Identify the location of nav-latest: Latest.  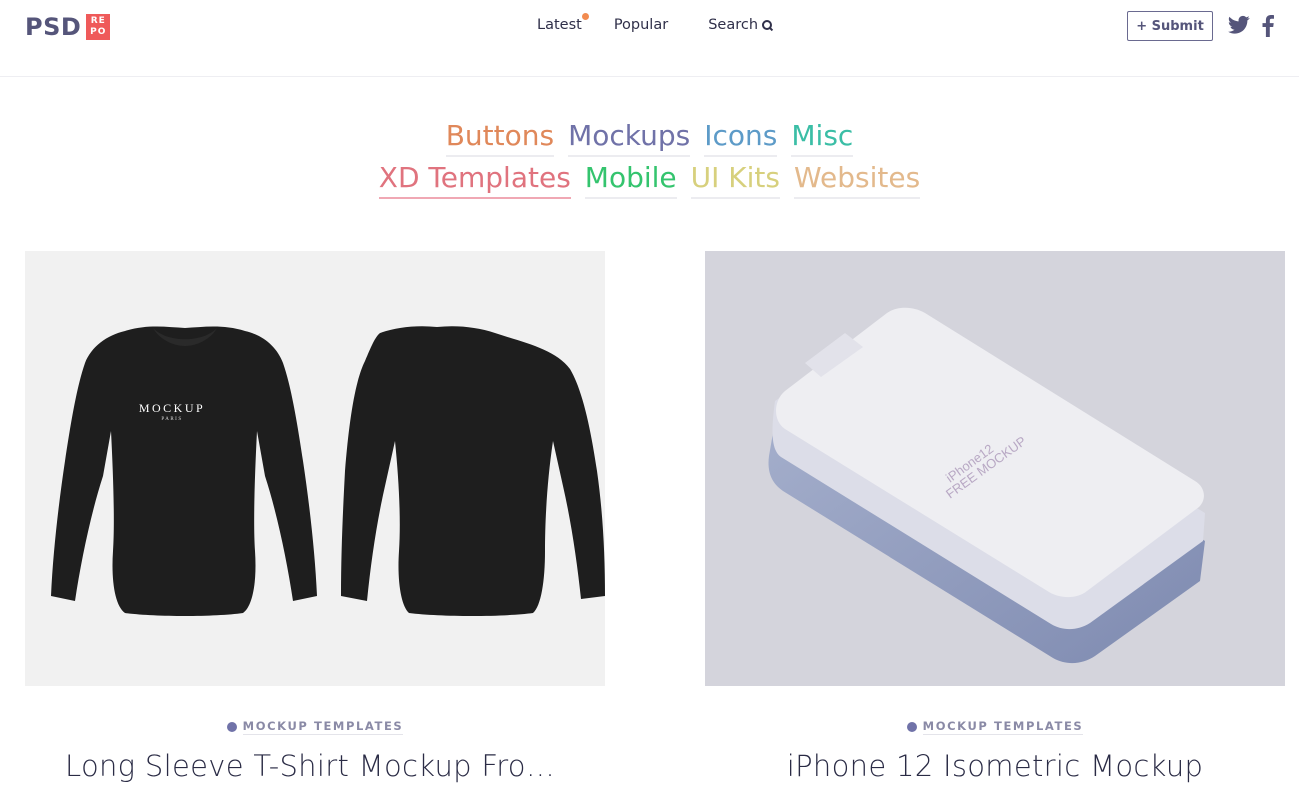
(563, 23).